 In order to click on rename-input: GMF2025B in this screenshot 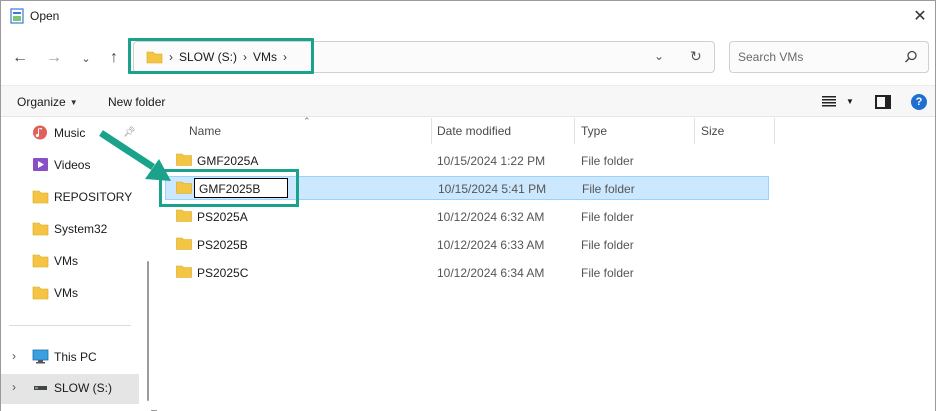, I will do `click(241, 188)`.